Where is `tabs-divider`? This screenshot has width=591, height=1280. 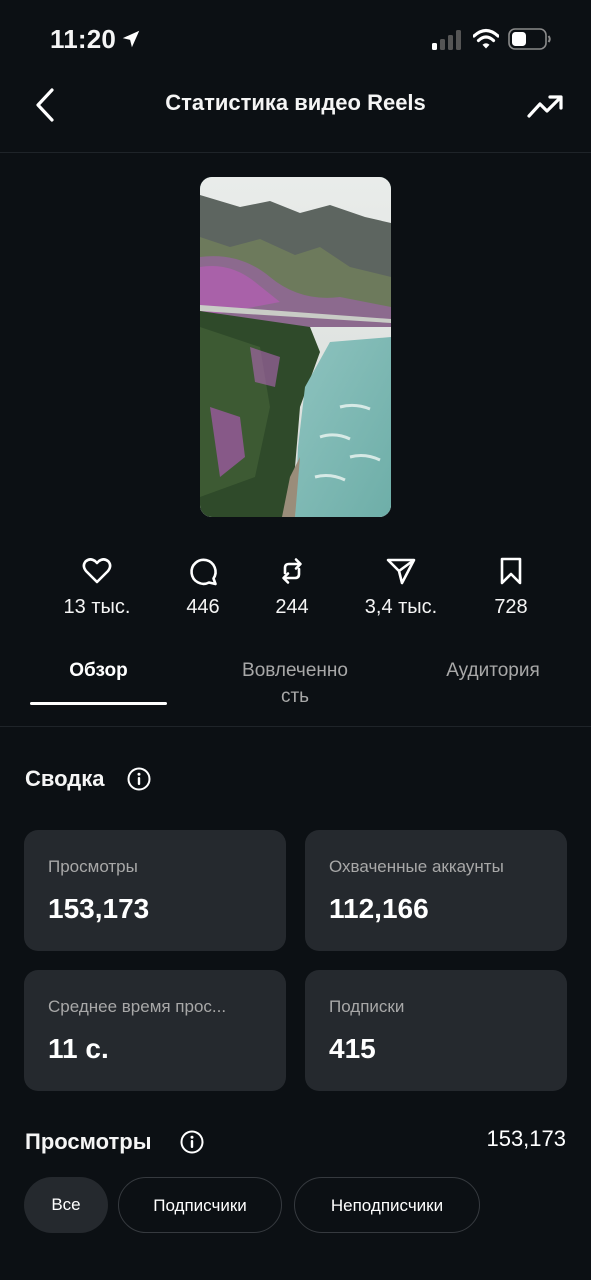
tabs-divider is located at coordinates (295, 726).